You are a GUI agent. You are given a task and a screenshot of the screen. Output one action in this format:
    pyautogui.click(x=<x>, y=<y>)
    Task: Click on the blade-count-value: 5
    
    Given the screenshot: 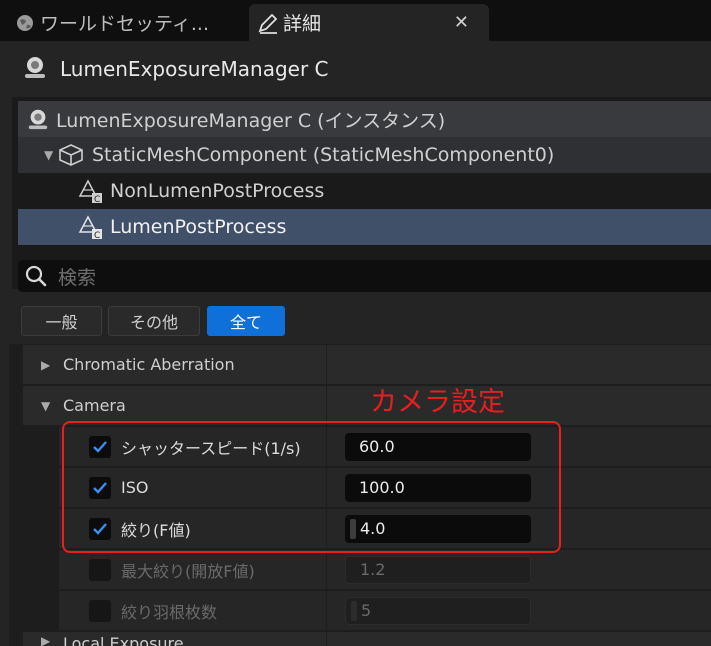 What is the action you would take?
    pyautogui.click(x=366, y=610)
    